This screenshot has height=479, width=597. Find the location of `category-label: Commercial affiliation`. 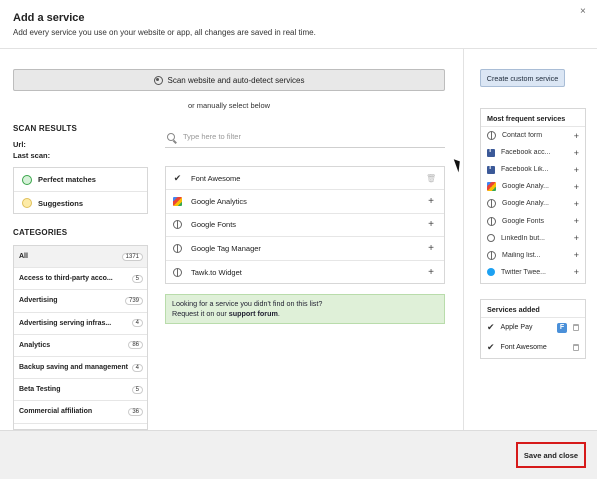

category-label: Commercial affiliation is located at coordinates (56, 412).